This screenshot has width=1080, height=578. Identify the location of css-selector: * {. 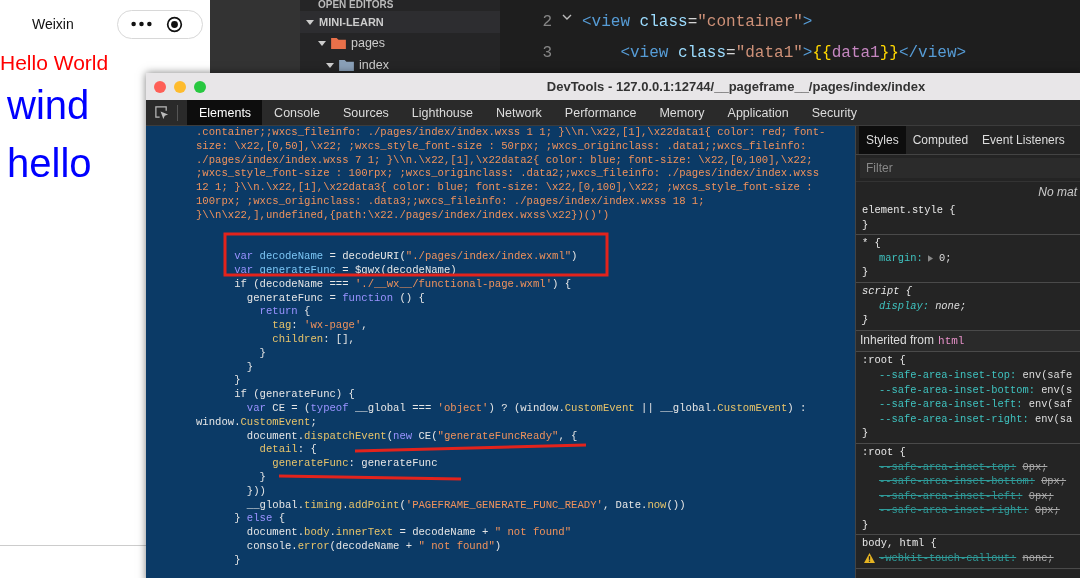
(871, 243).